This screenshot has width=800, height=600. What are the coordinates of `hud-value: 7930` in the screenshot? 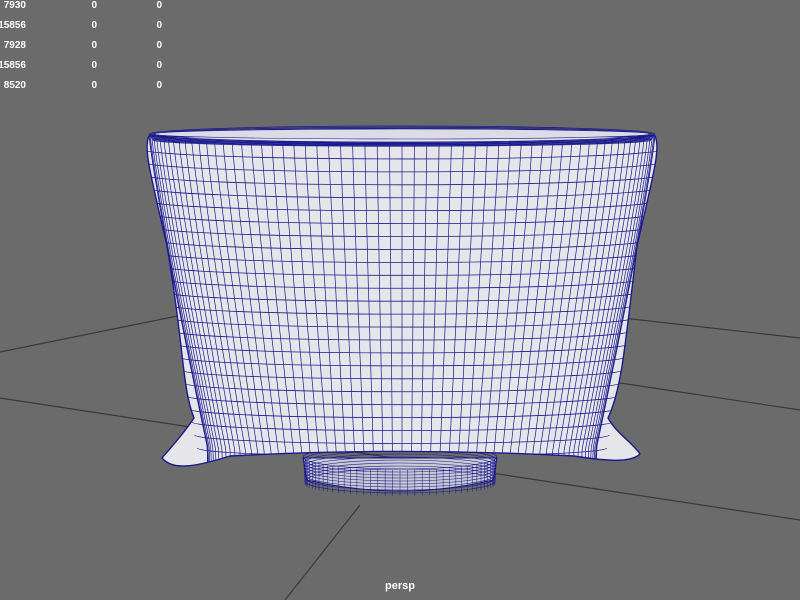 It's located at (14, 5).